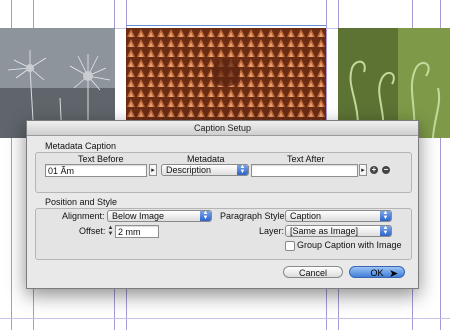 This screenshot has width=450, height=330. I want to click on minus-icon: −, so click(386, 169).